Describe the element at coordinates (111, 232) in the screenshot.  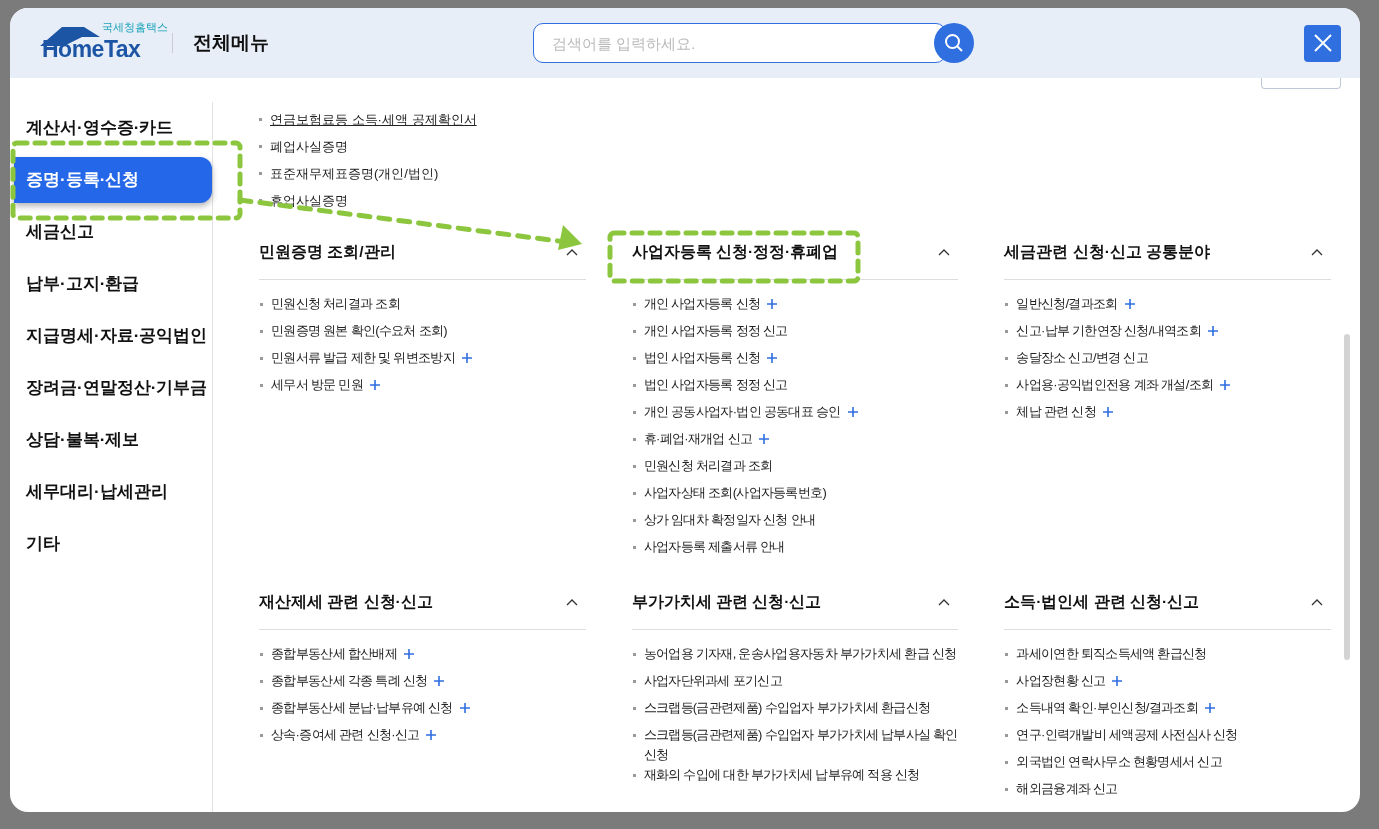
I see `sidebar-item: 세금신고` at that location.